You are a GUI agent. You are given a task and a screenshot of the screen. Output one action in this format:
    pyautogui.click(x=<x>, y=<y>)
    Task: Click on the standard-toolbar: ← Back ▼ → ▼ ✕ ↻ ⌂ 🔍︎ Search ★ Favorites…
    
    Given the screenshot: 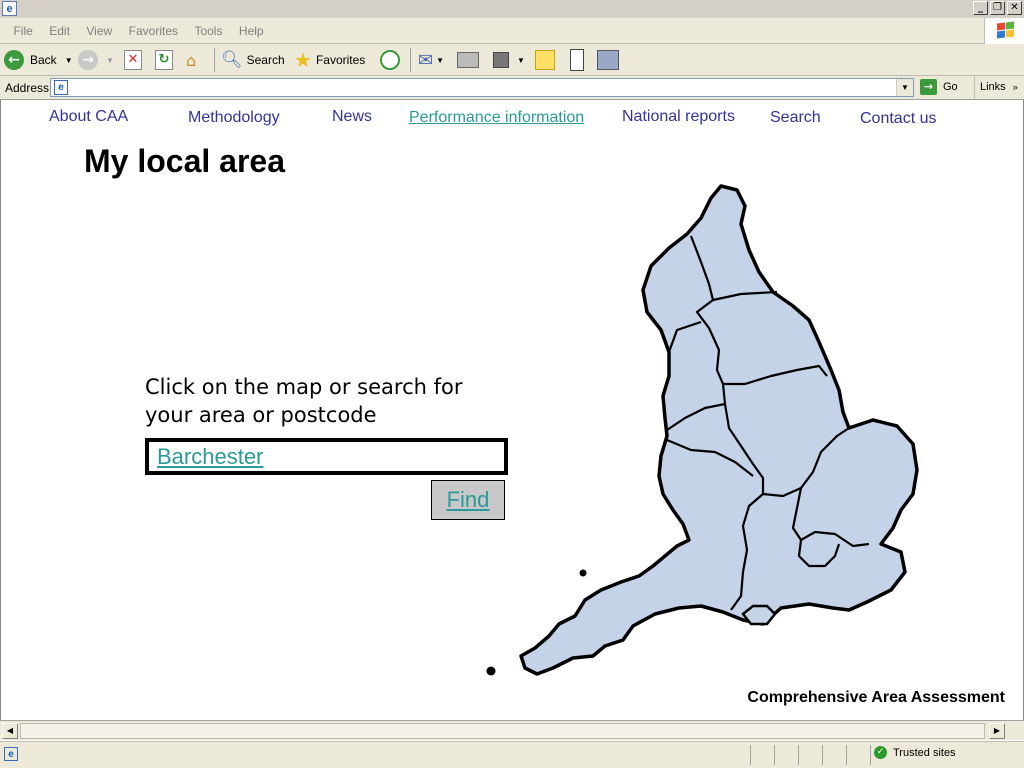 What is the action you would take?
    pyautogui.click(x=512, y=60)
    